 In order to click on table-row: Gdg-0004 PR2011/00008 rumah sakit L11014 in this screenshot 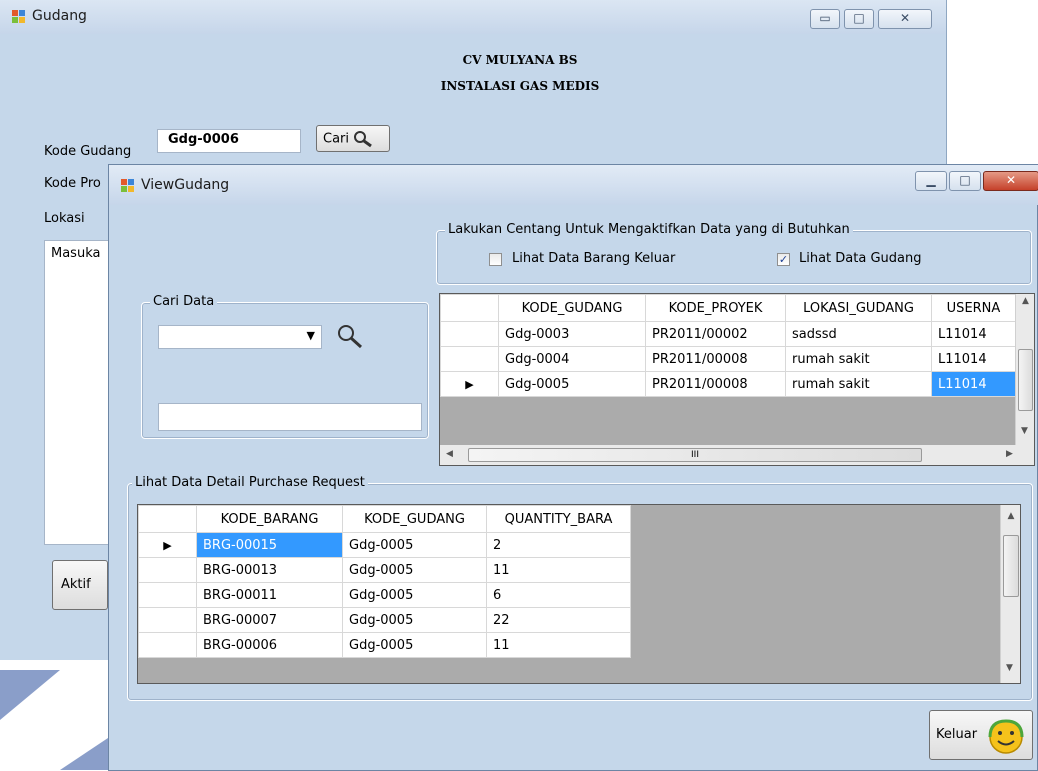, I will do `click(728, 359)`.